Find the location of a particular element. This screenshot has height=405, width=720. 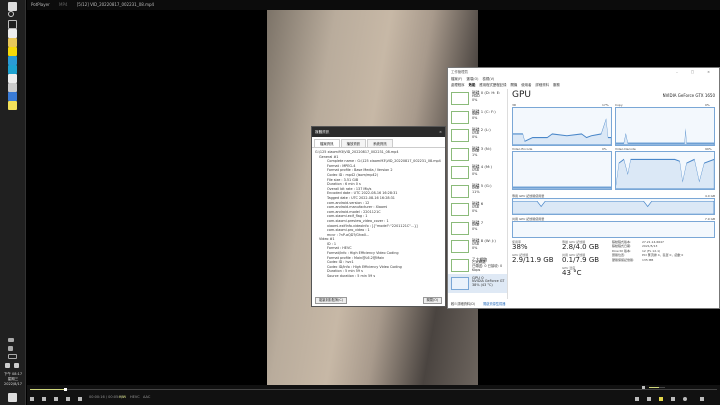

stat-value: 38% is located at coordinates (520, 247).